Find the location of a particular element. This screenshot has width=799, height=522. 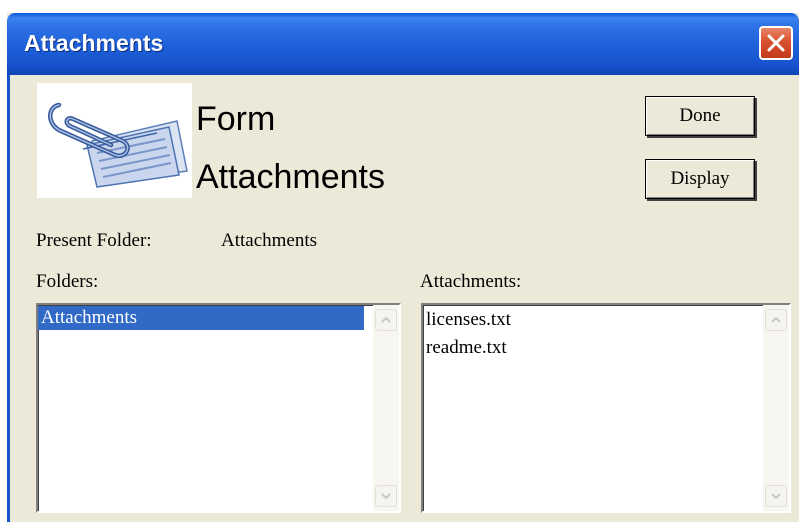

attachment-item-readme: readme.txt is located at coordinates (465, 348).